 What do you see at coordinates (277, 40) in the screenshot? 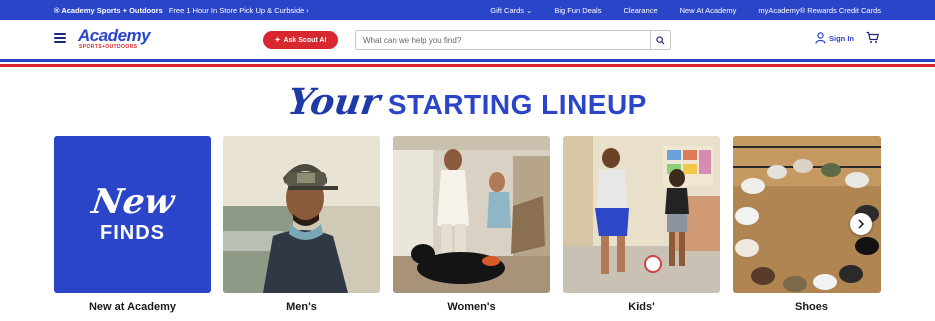
I see `sparkle-icon: ✦` at bounding box center [277, 40].